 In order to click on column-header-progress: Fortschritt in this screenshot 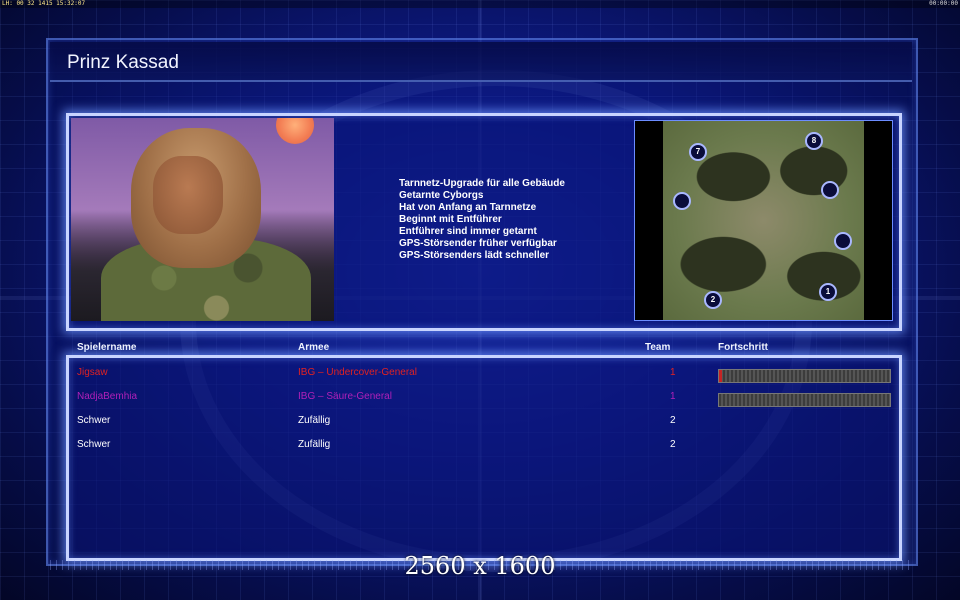, I will do `click(743, 347)`.